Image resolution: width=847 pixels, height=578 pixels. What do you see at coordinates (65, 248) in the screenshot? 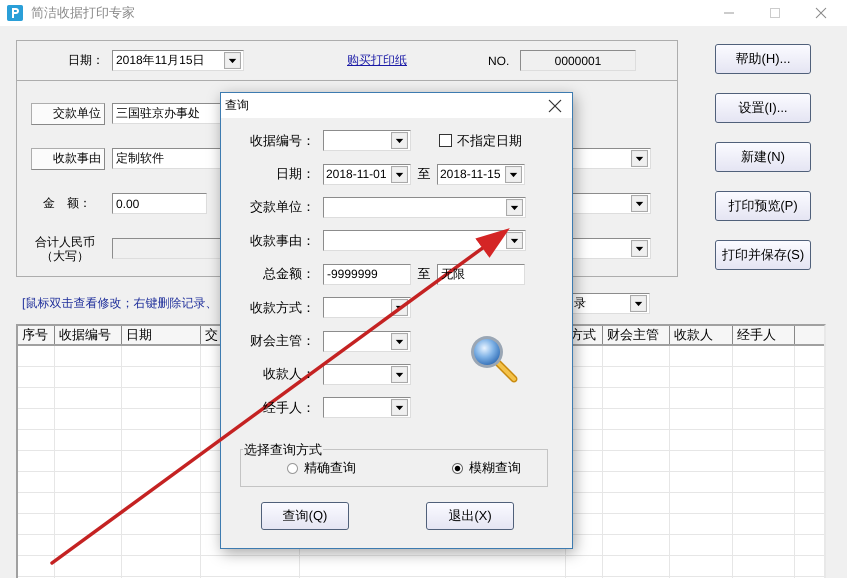
I see `total-label: 合计人民币 （大写）` at bounding box center [65, 248].